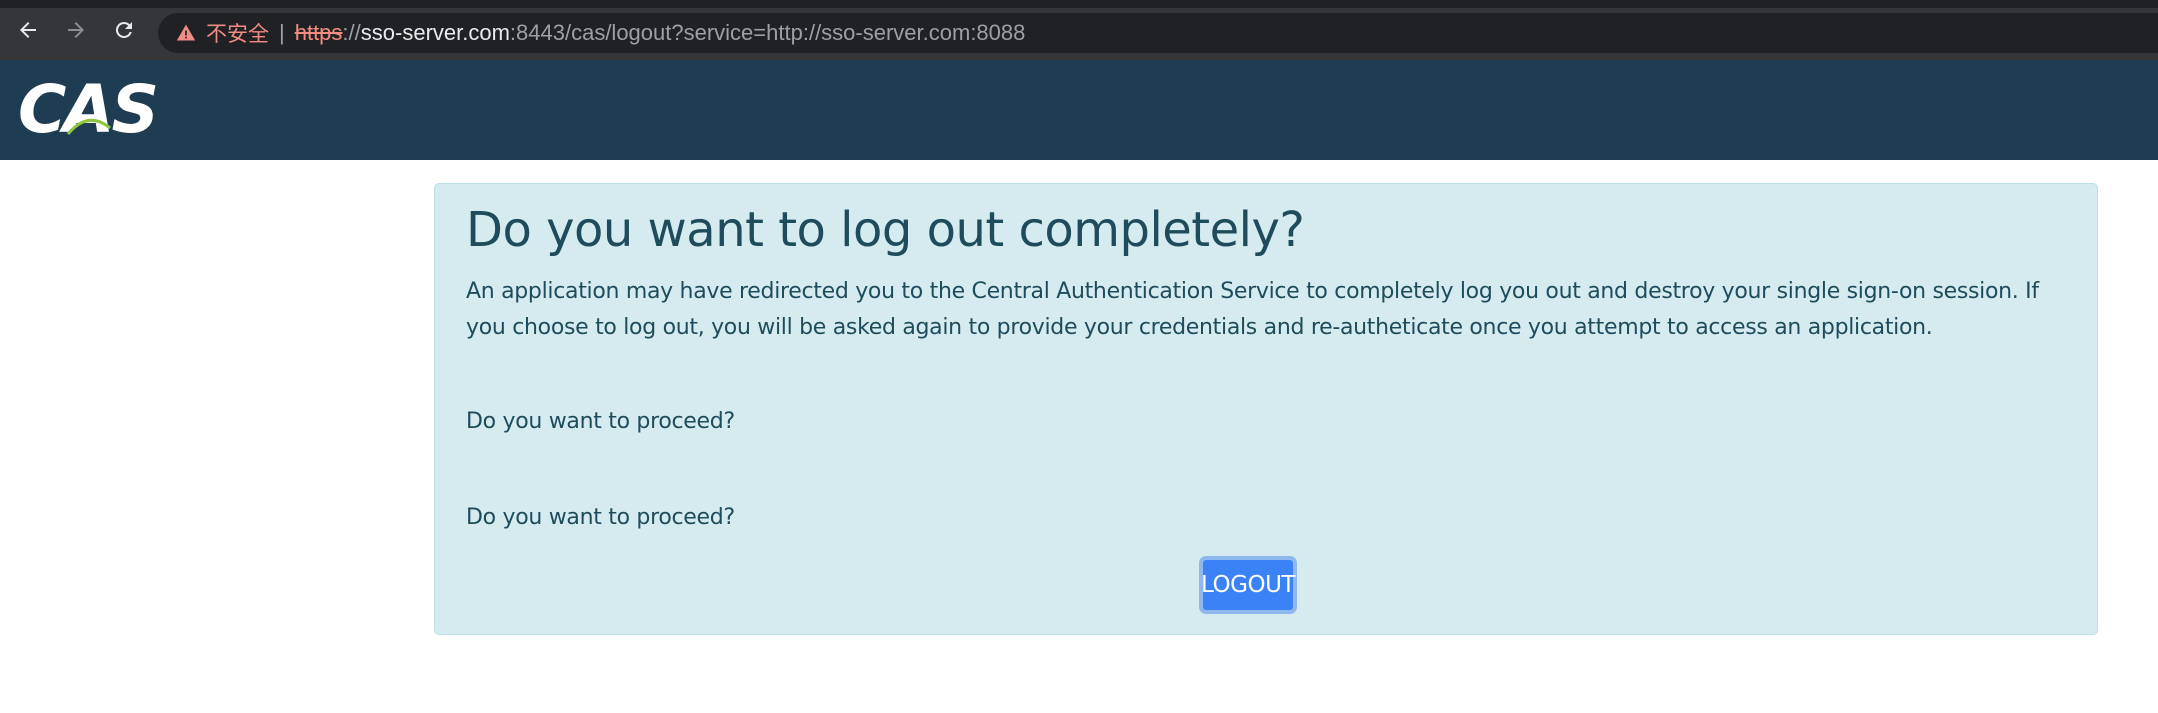 The height and width of the screenshot is (713, 2158). Describe the element at coordinates (351, 32) in the screenshot. I see `url-slashes: ://` at that location.